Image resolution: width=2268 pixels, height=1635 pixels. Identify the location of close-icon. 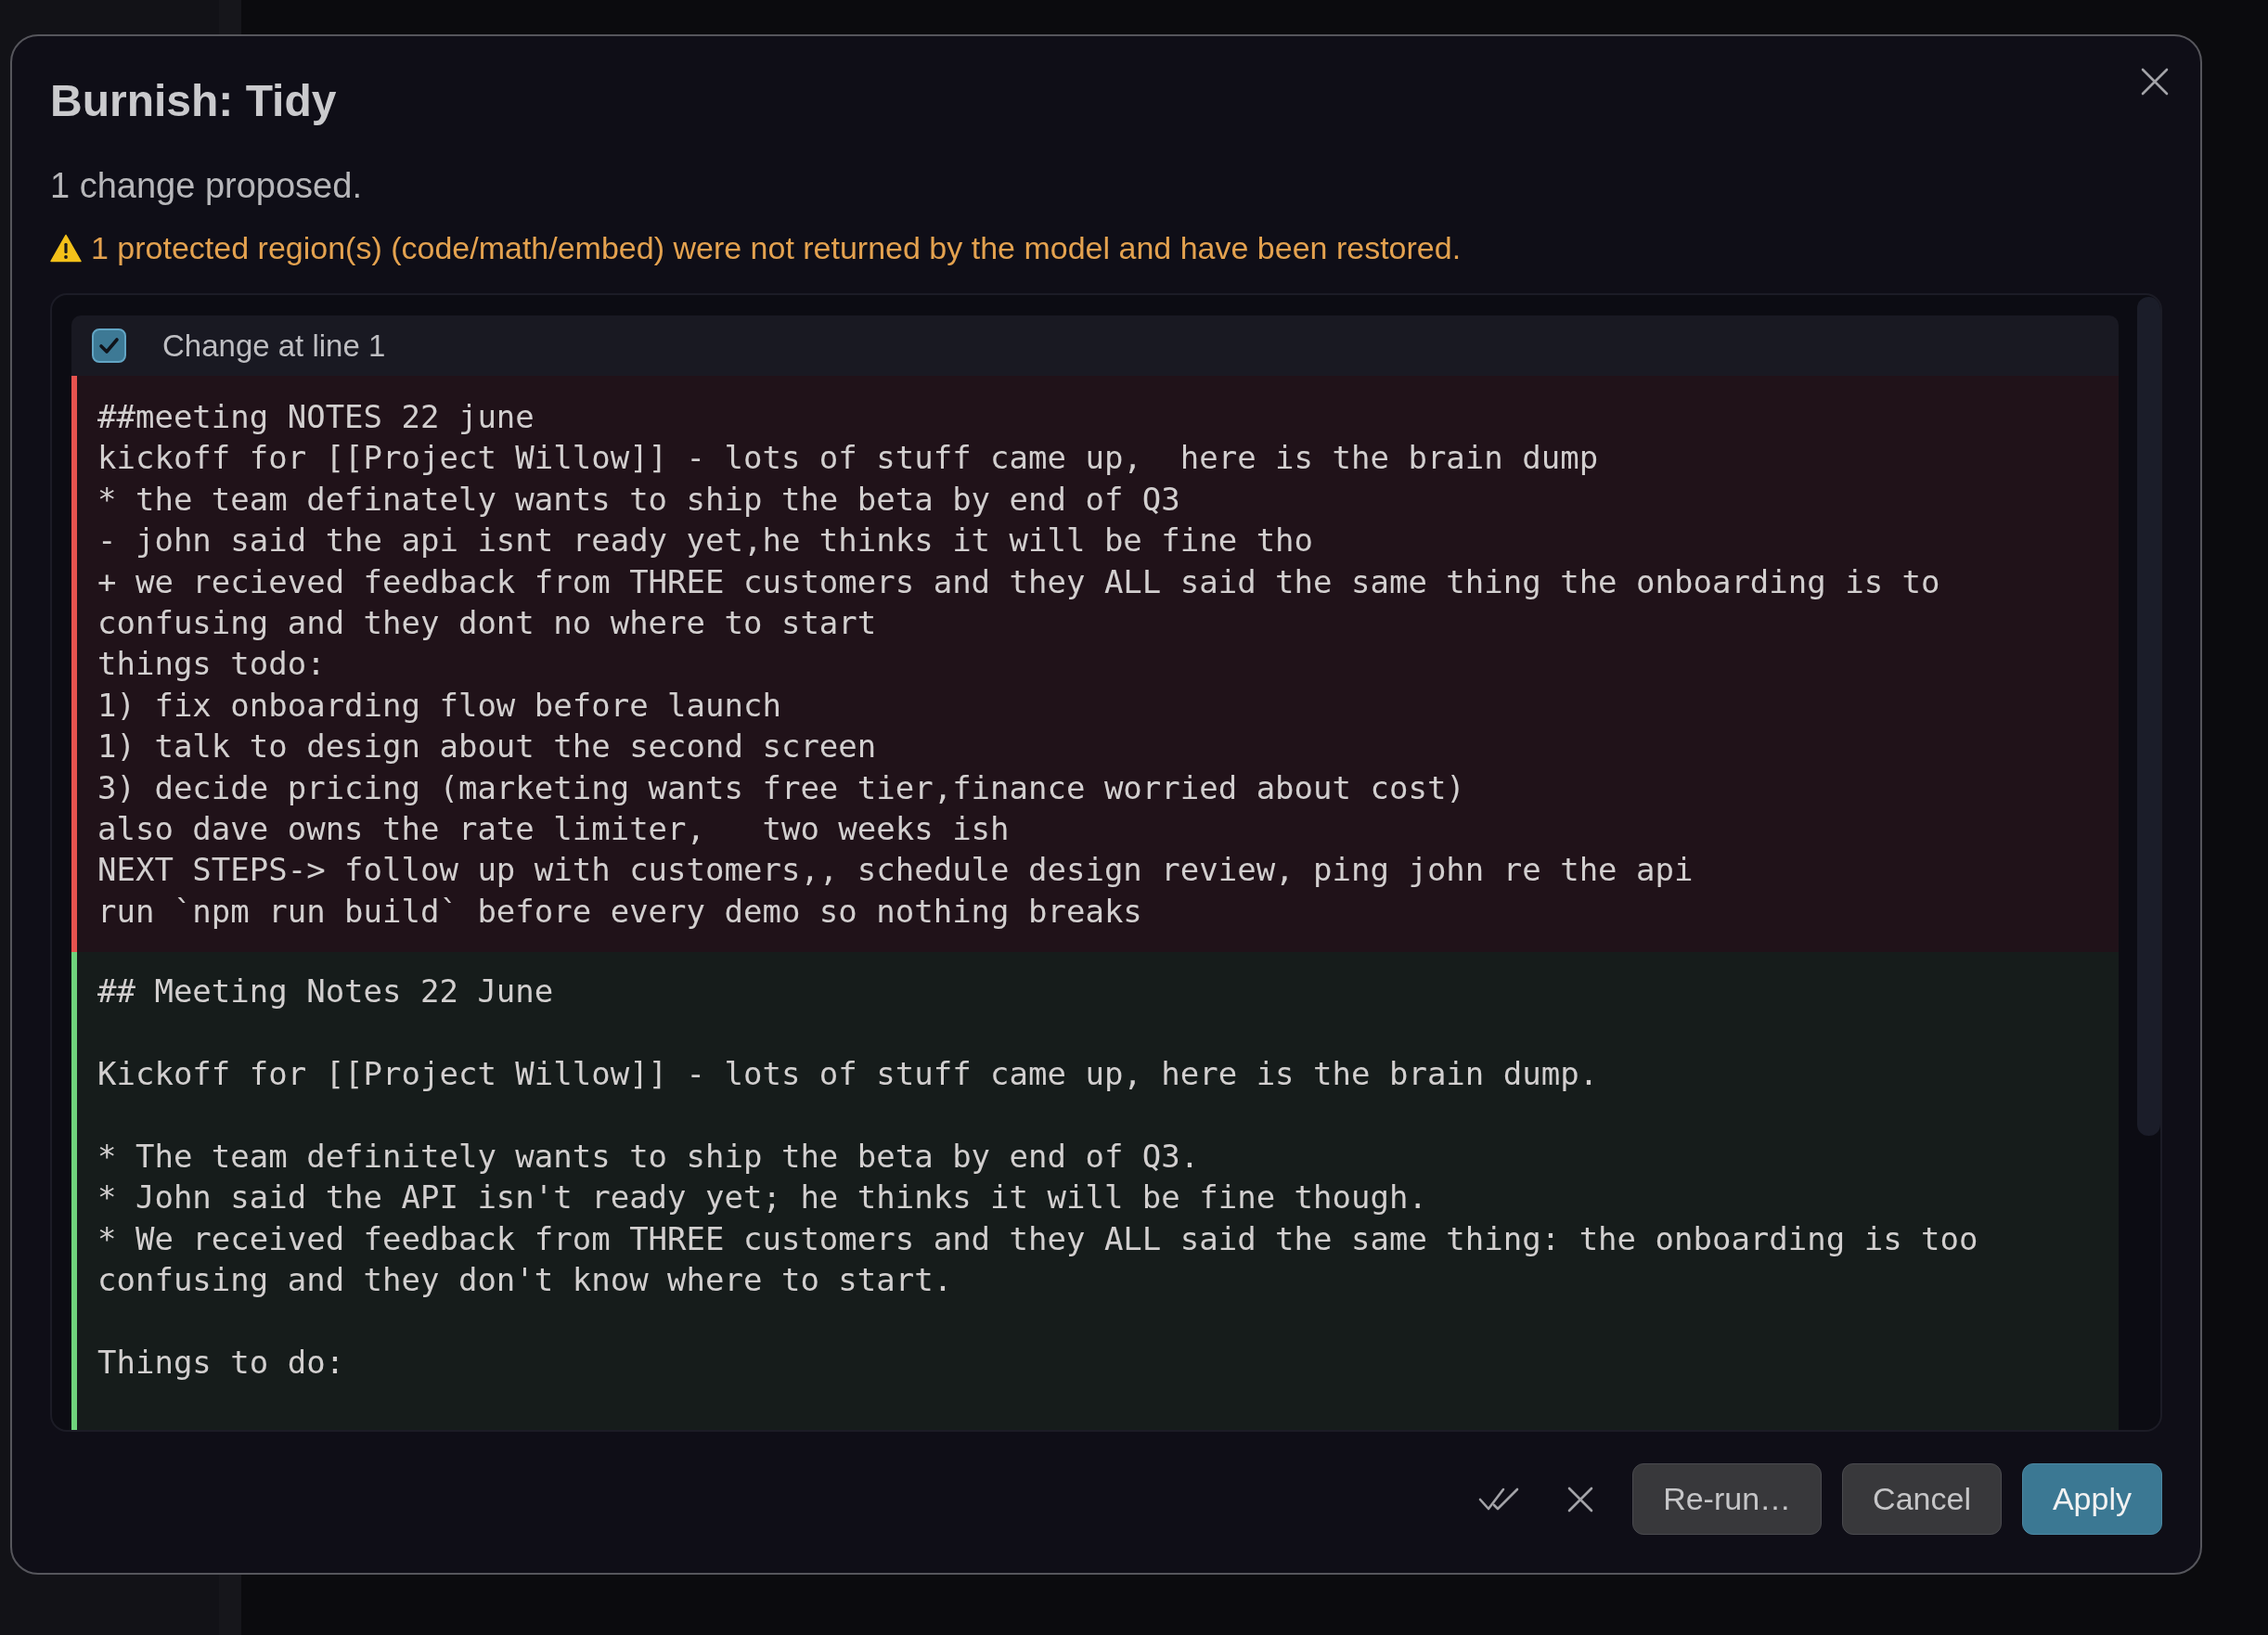
(2155, 82).